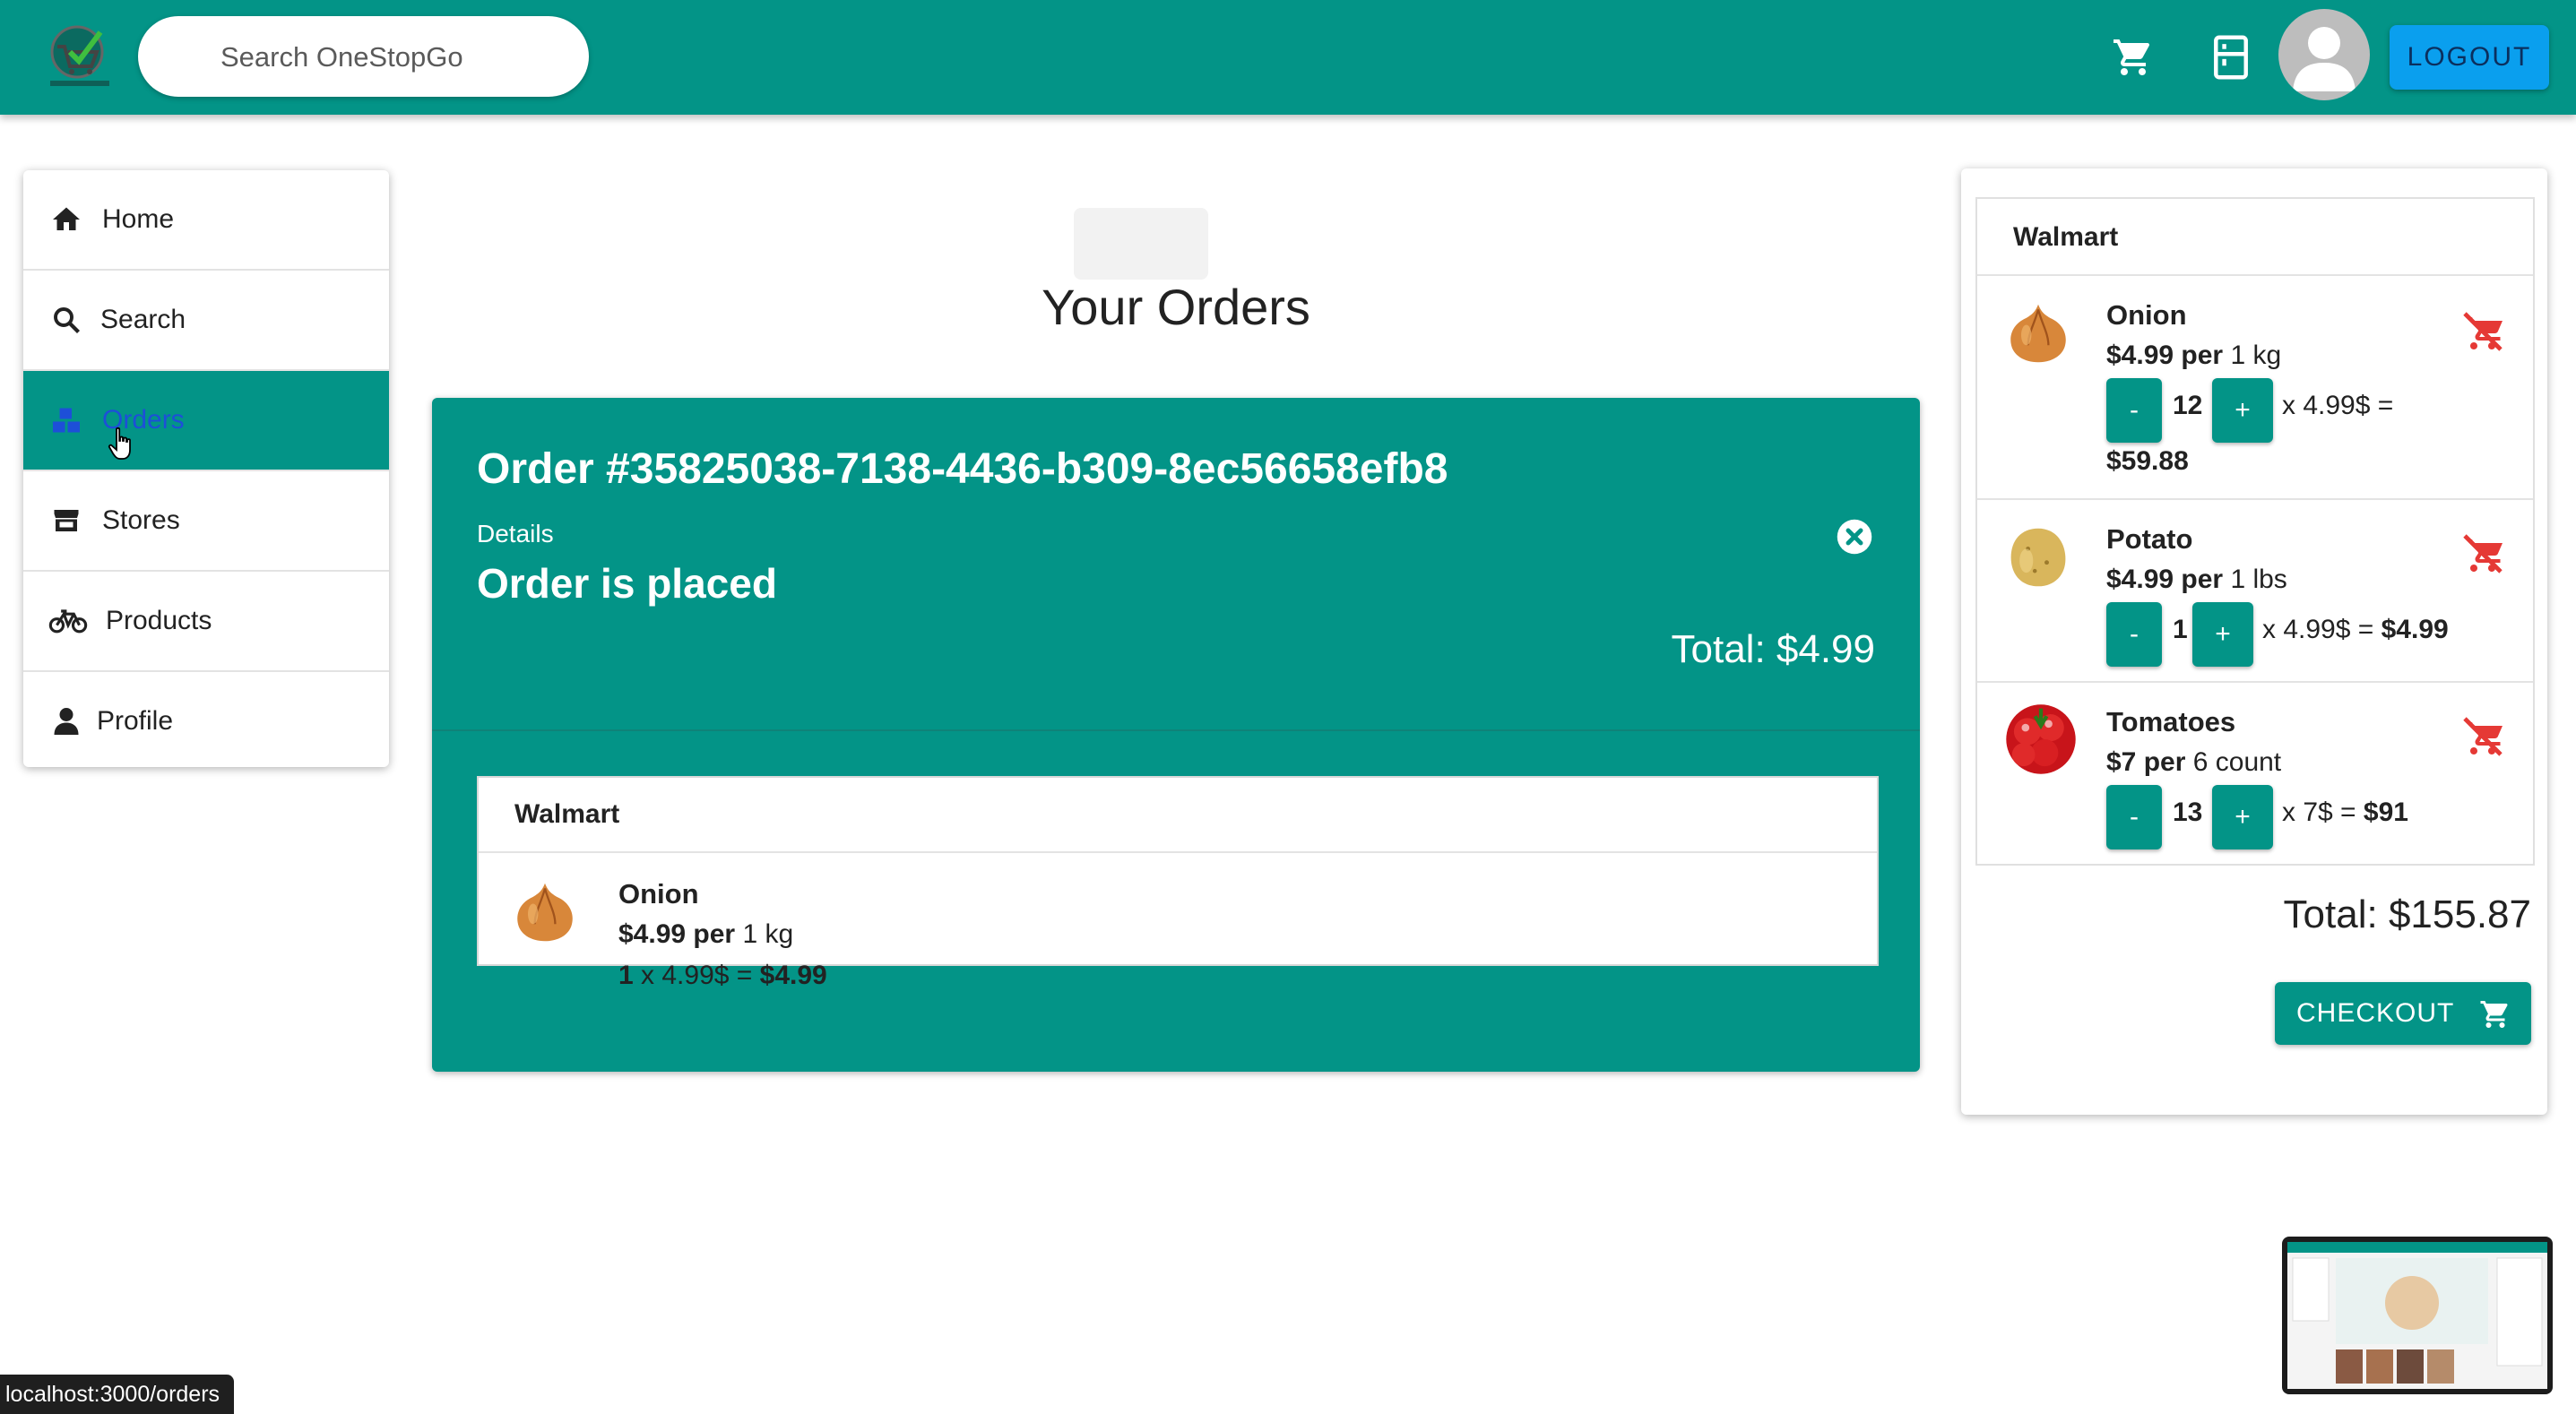 This screenshot has width=2576, height=1414. Describe the element at coordinates (2180, 629) in the screenshot. I see `quantity-value: 1` at that location.